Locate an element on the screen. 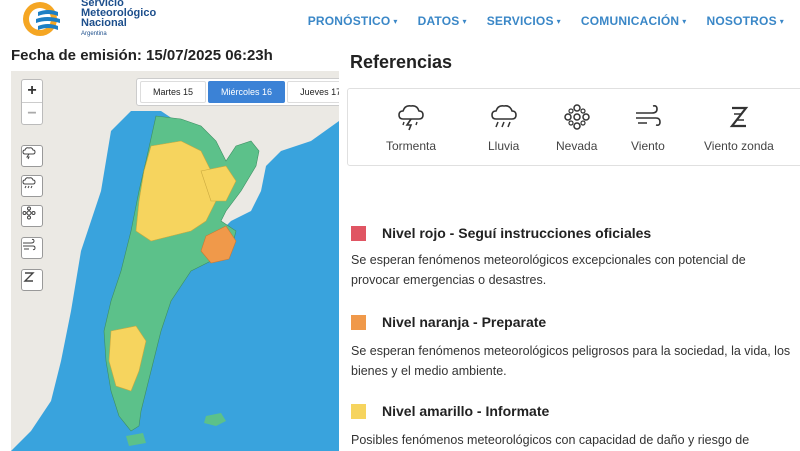 The width and height of the screenshot is (800, 451). wind-filter-button is located at coordinates (32, 248).